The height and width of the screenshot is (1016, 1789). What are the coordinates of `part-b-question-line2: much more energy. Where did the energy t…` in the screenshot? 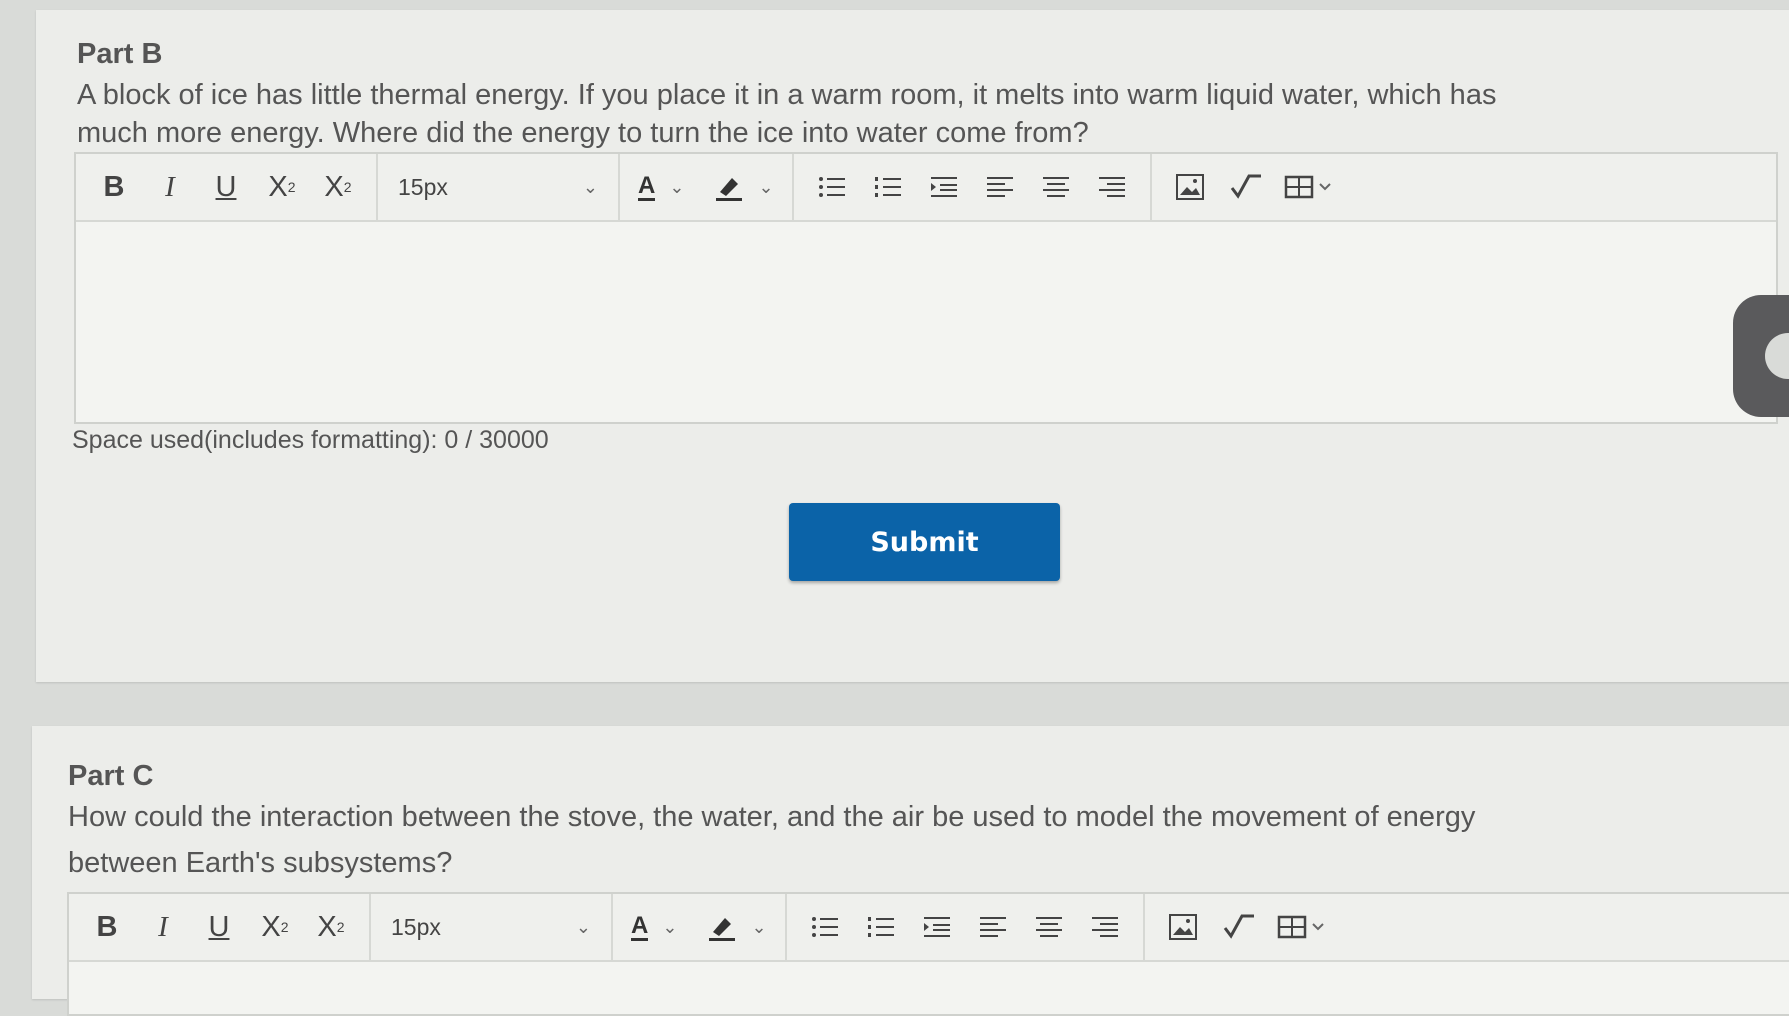 It's located at (583, 133).